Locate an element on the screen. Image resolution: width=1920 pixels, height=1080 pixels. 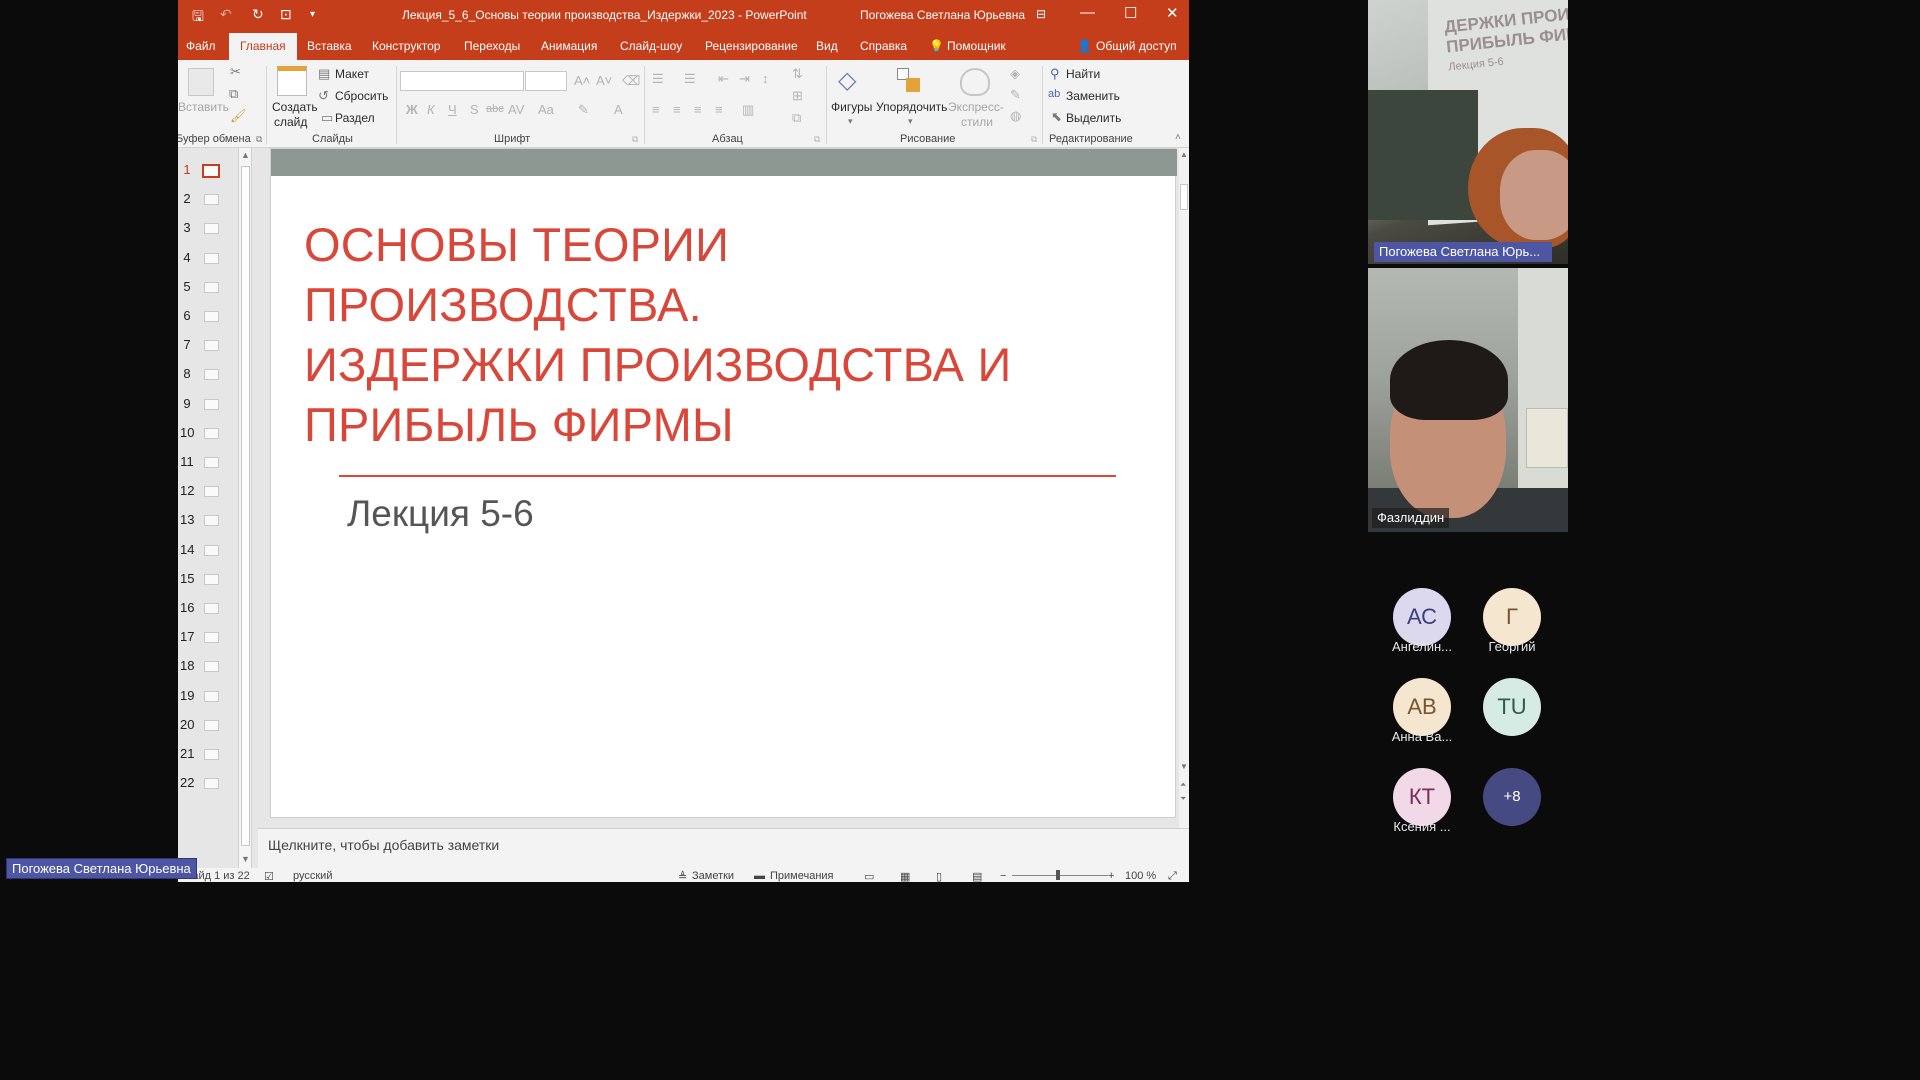
slide-thumbnail-number: 3 is located at coordinates (187, 227).